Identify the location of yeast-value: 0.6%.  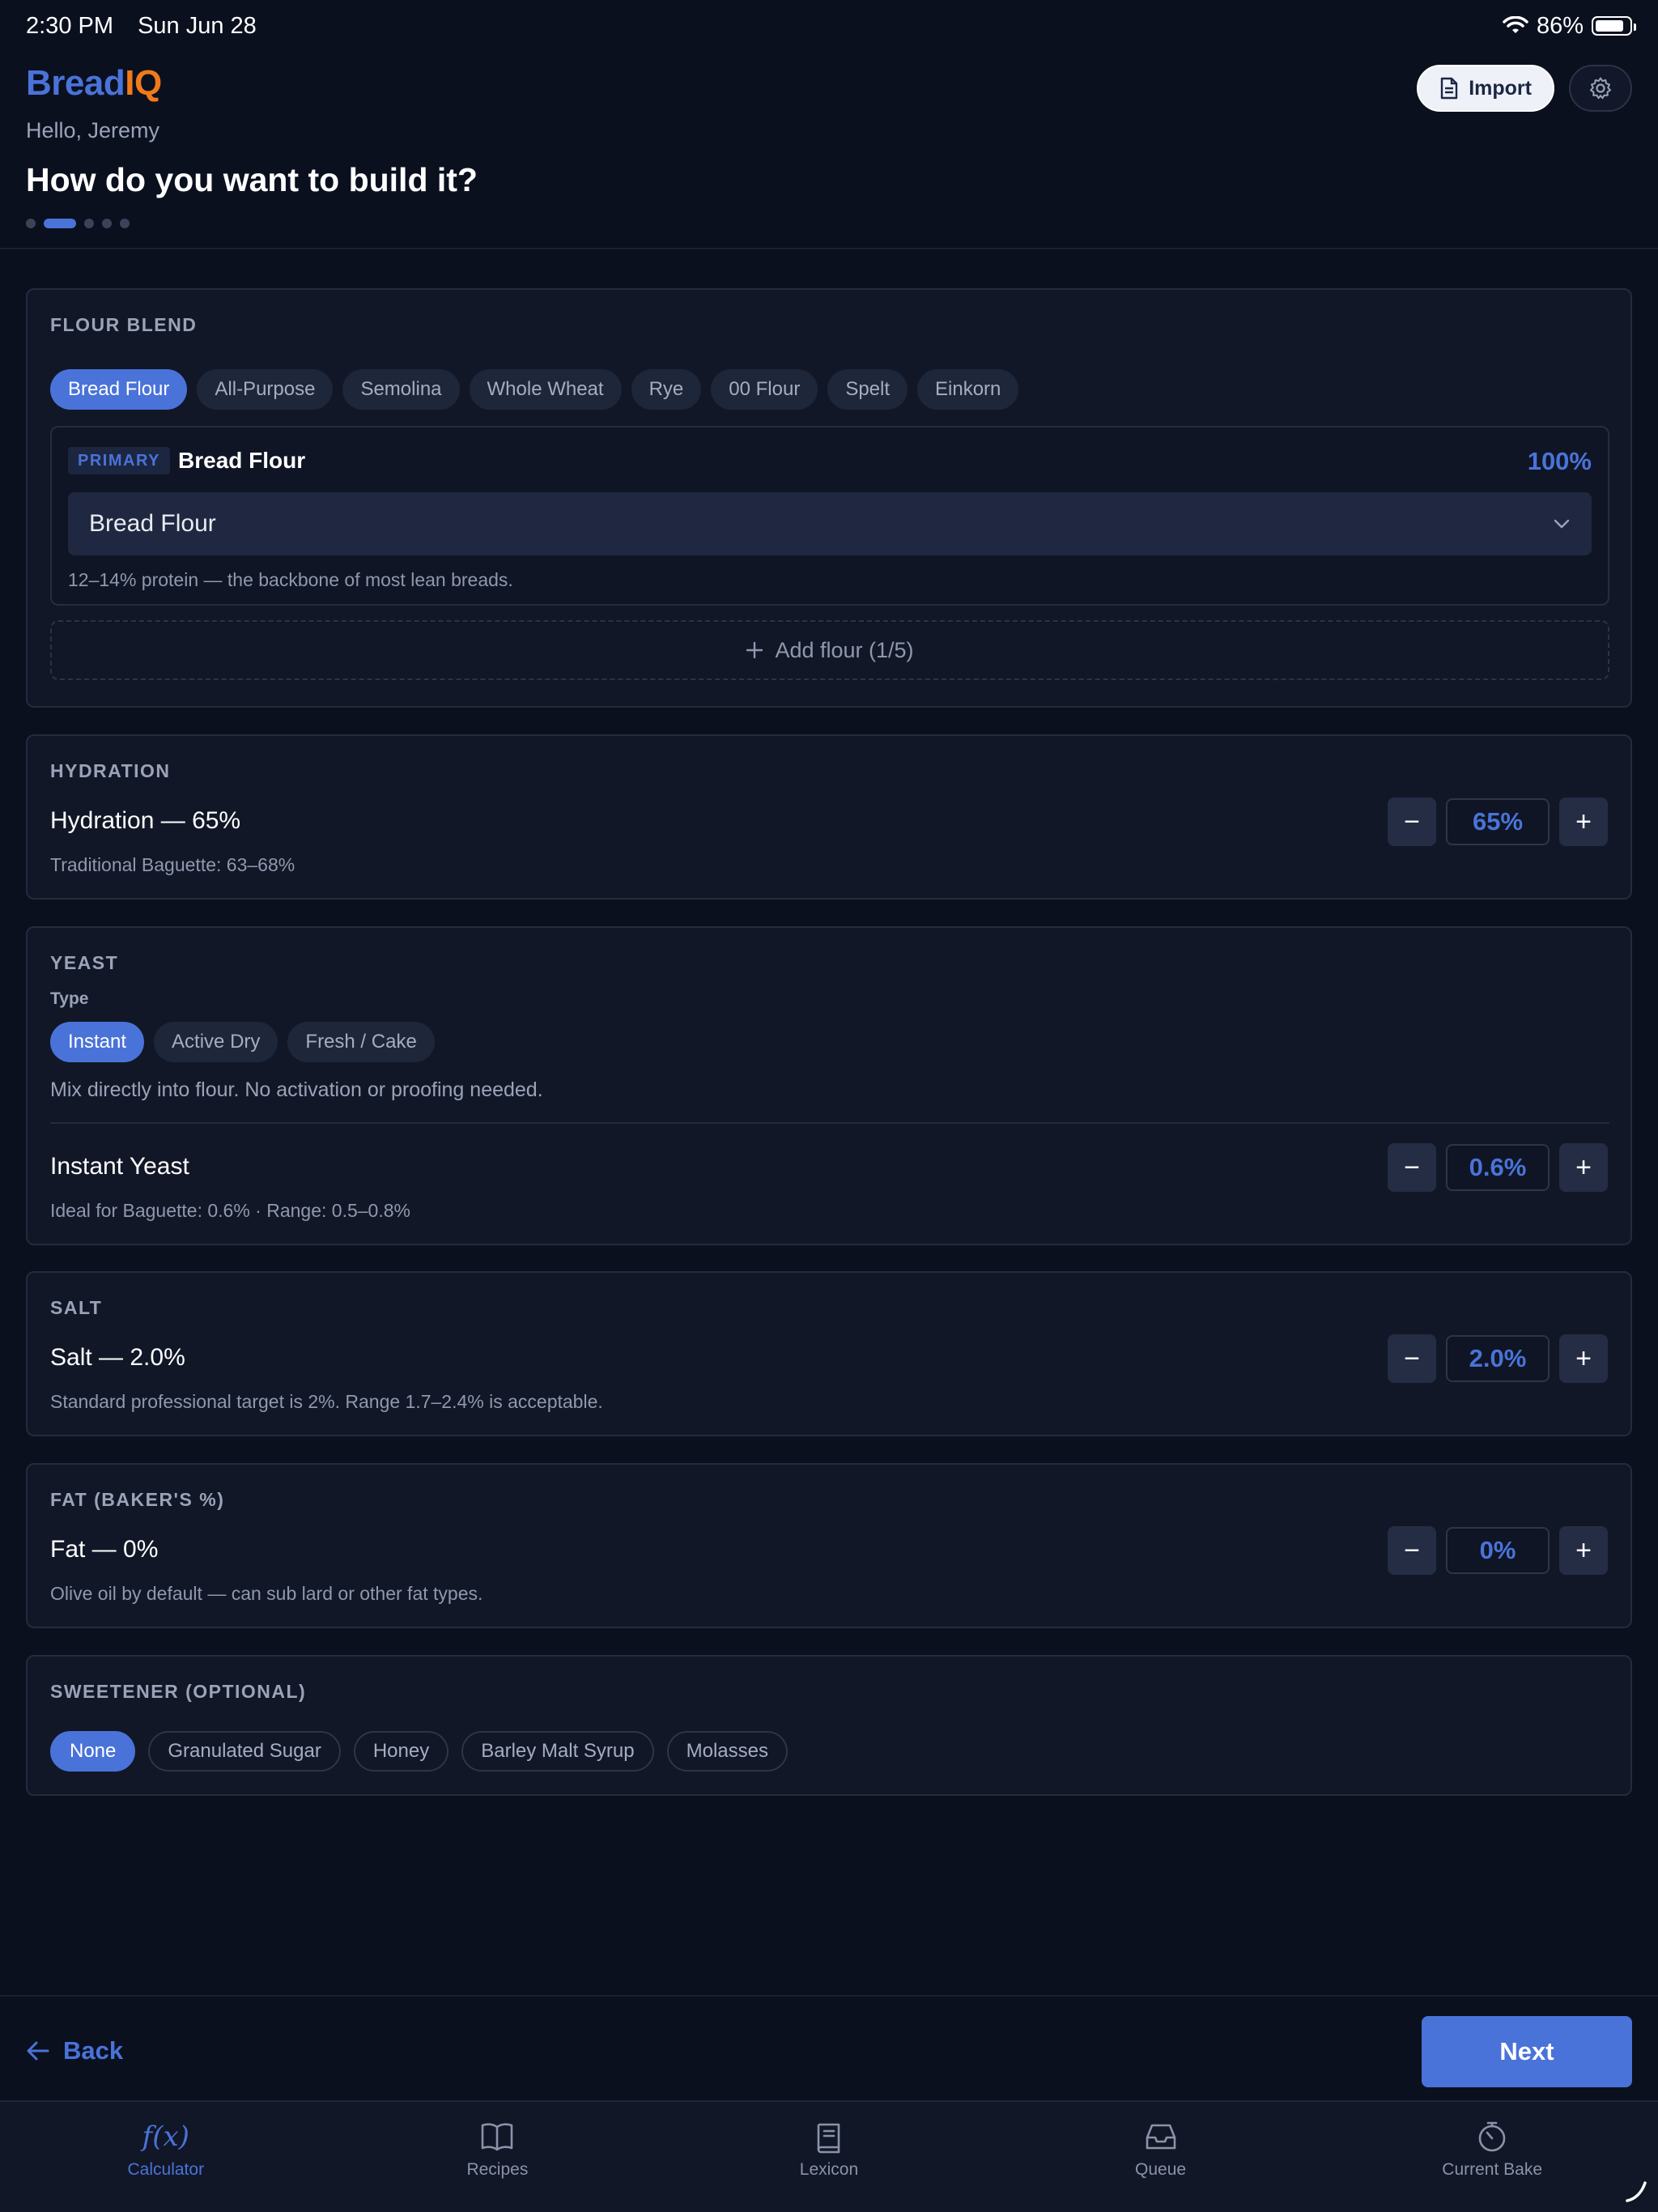
(1498, 1168).